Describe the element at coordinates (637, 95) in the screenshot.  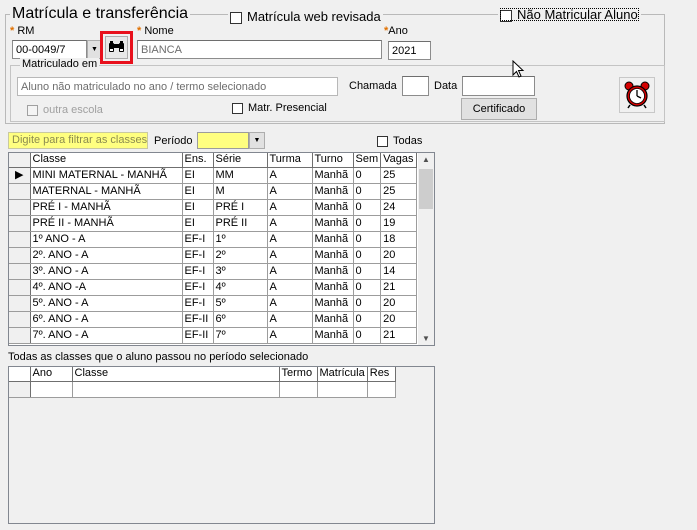
I see `alarm-button` at that location.